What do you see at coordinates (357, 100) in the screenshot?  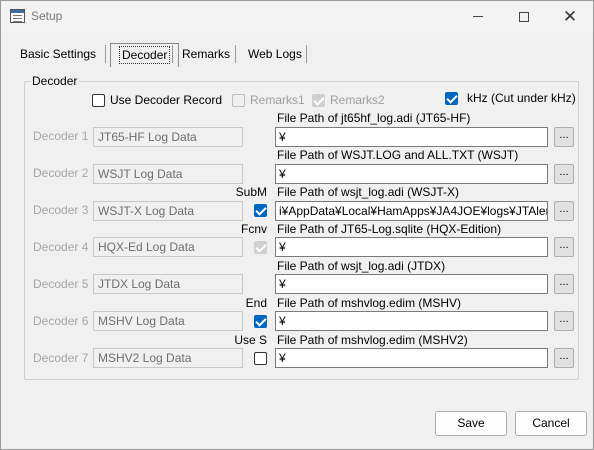 I see `remarks2-label: Remarks2` at bounding box center [357, 100].